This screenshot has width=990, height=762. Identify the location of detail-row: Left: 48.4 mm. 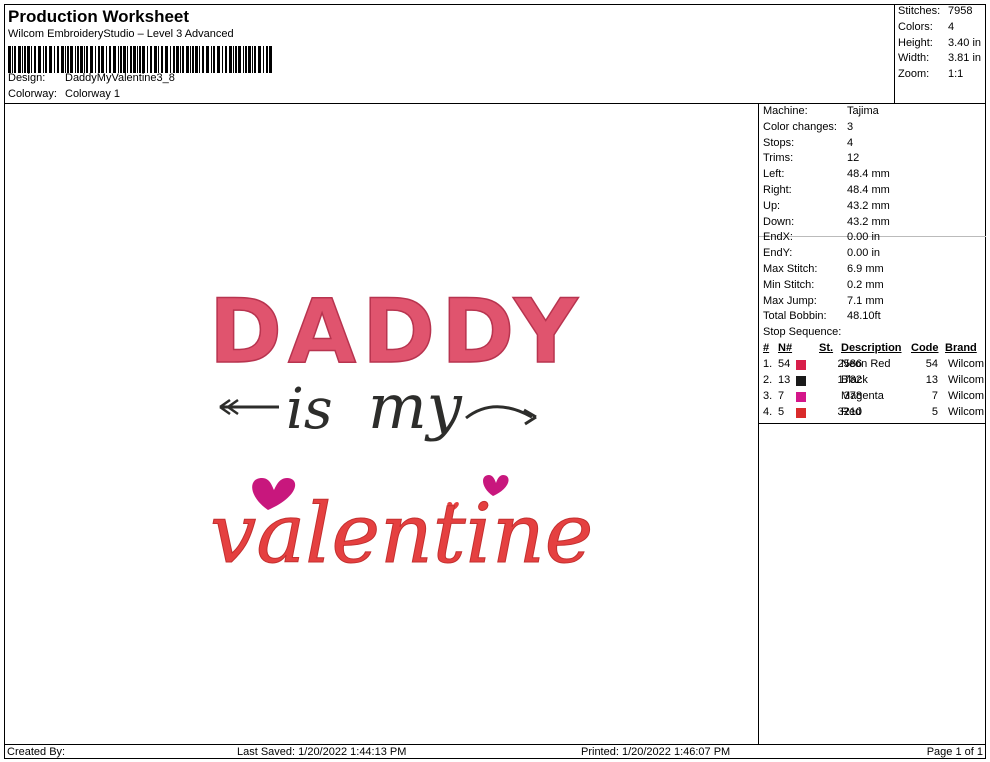
(826, 174).